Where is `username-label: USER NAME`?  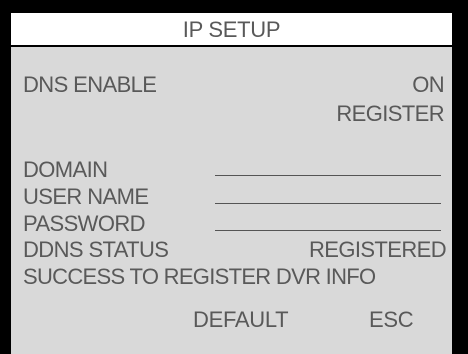
username-label: USER NAME is located at coordinates (86, 196).